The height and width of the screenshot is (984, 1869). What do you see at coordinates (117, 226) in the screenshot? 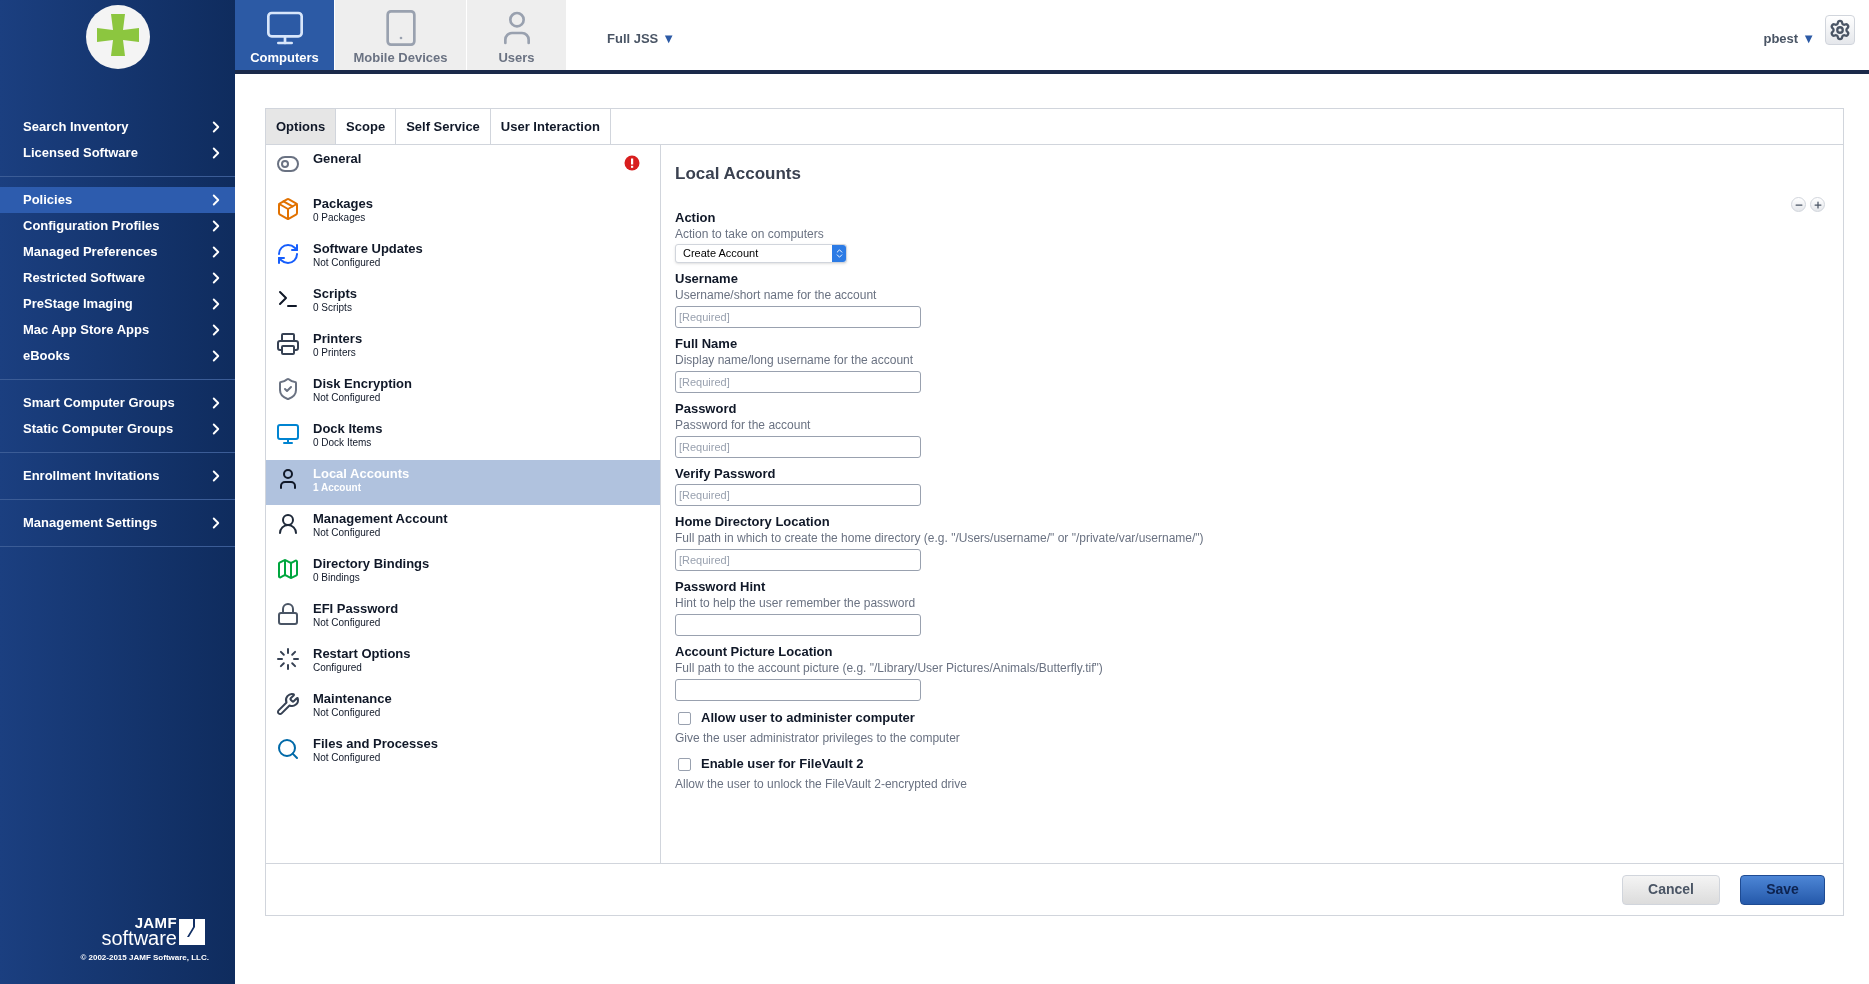
I see `sidebar-item: Configuration Profiles` at bounding box center [117, 226].